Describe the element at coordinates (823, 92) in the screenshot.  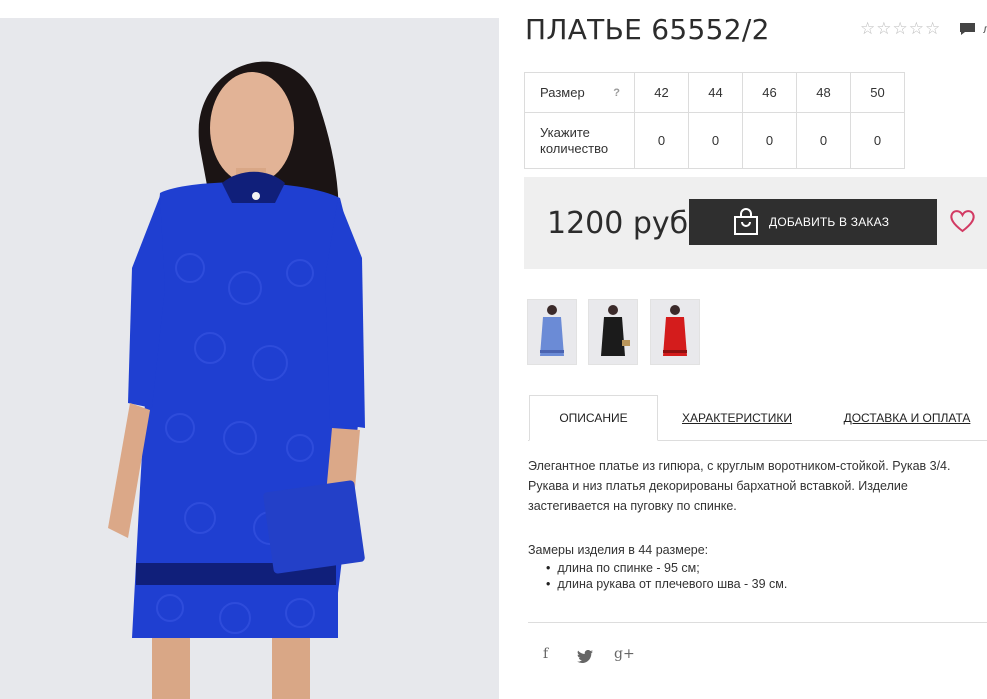
I see `size-cell: 48` at that location.